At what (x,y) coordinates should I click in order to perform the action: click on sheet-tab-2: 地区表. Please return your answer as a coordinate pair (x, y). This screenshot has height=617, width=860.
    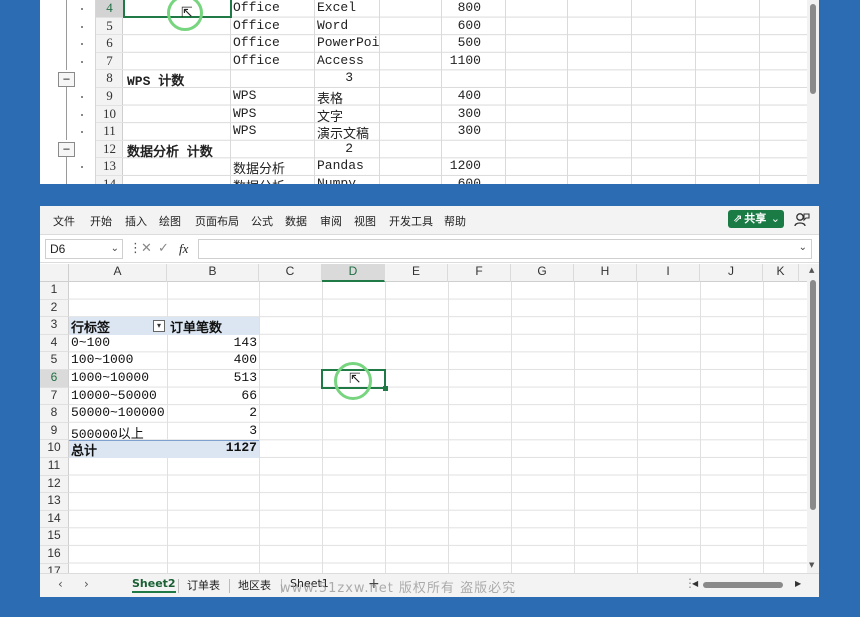
    Looking at the image, I should click on (254, 585).